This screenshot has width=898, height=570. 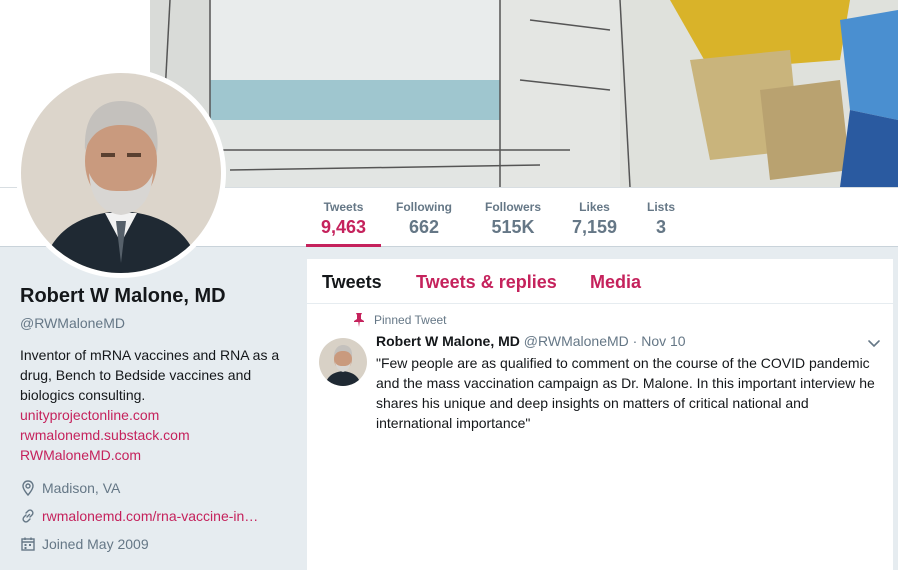 I want to click on timeline-tabs: Tweets Tweets & replies Media, so click(x=600, y=281).